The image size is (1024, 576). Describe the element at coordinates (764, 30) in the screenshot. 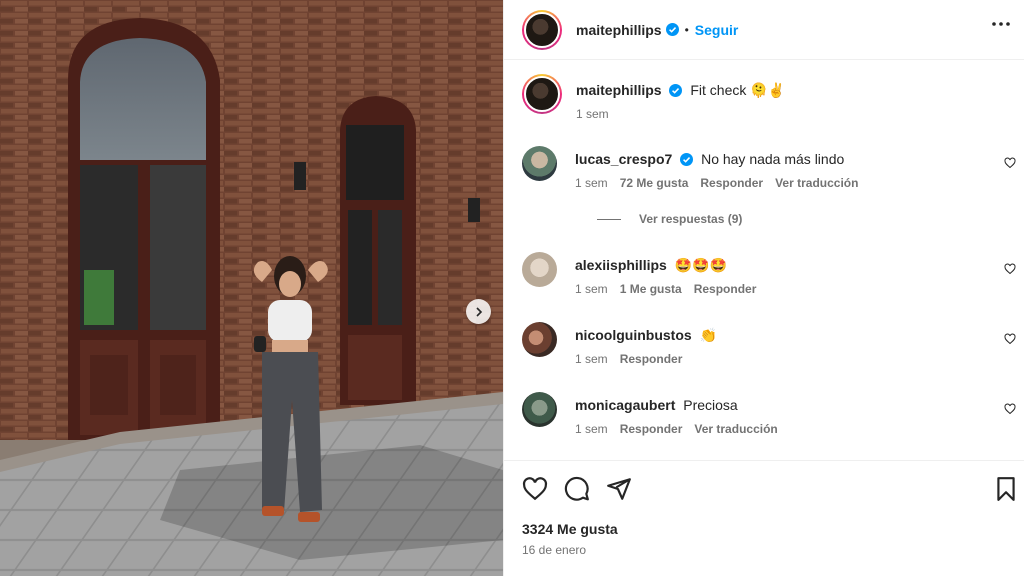

I see `post-header: maitephillips • Seguir` at that location.